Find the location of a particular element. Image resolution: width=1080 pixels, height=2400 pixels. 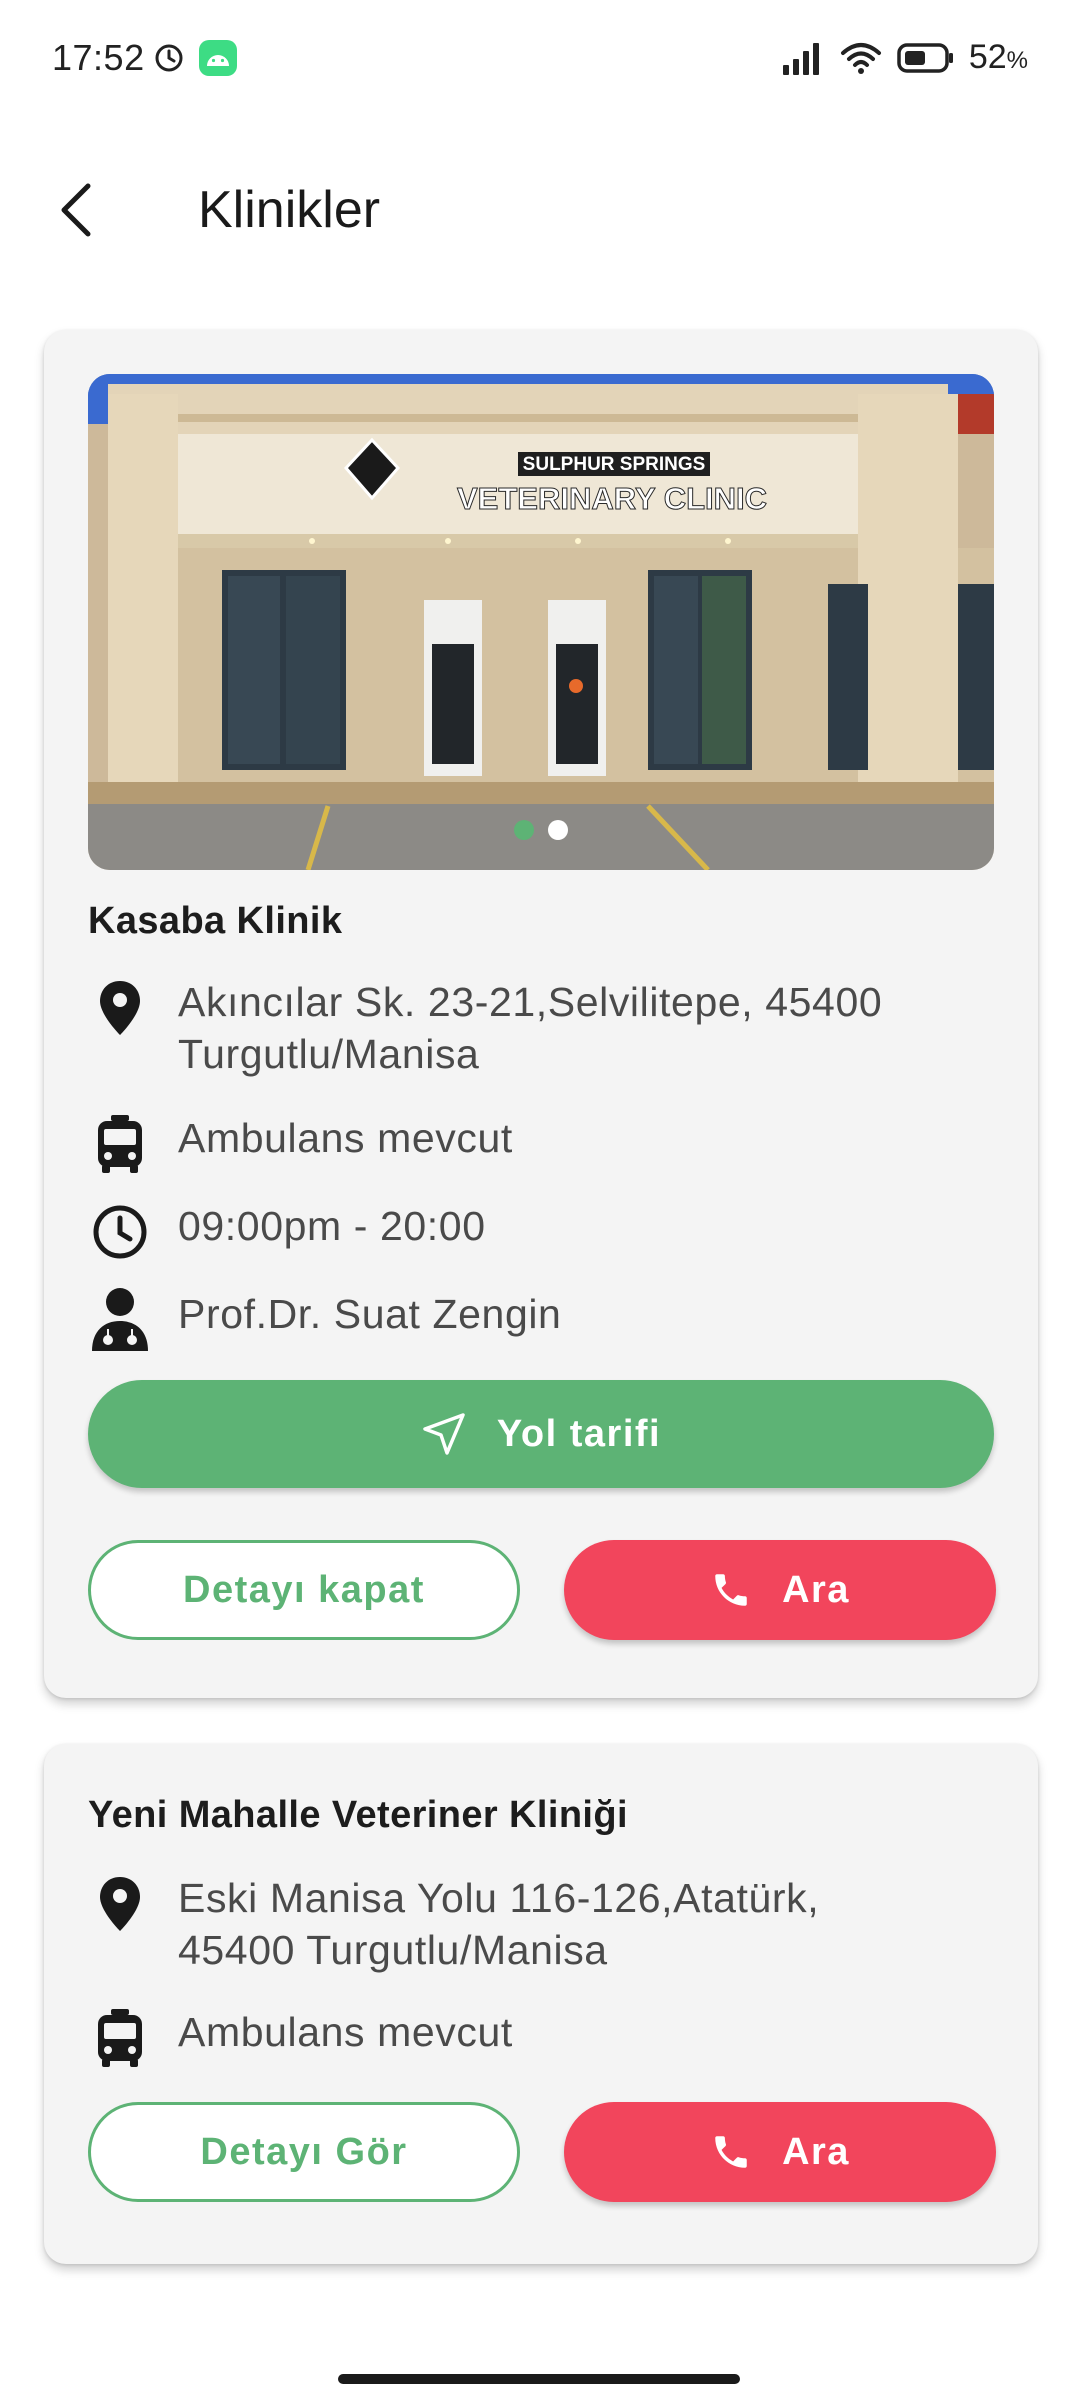

doctor-row: Prof.Dr. Suat Zengin is located at coordinates (541, 1320).